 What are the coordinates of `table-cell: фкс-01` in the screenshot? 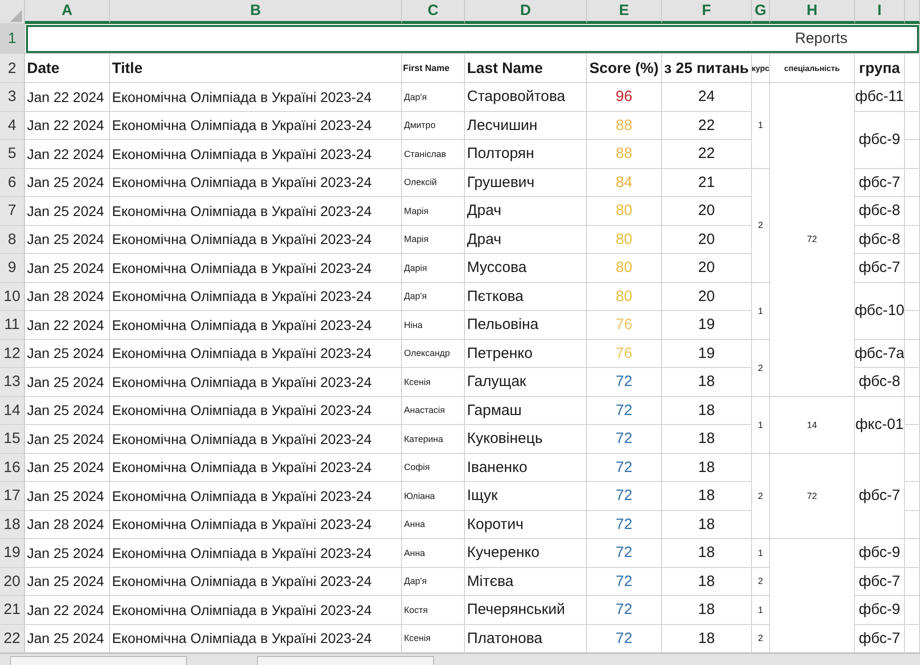 It's located at (880, 425).